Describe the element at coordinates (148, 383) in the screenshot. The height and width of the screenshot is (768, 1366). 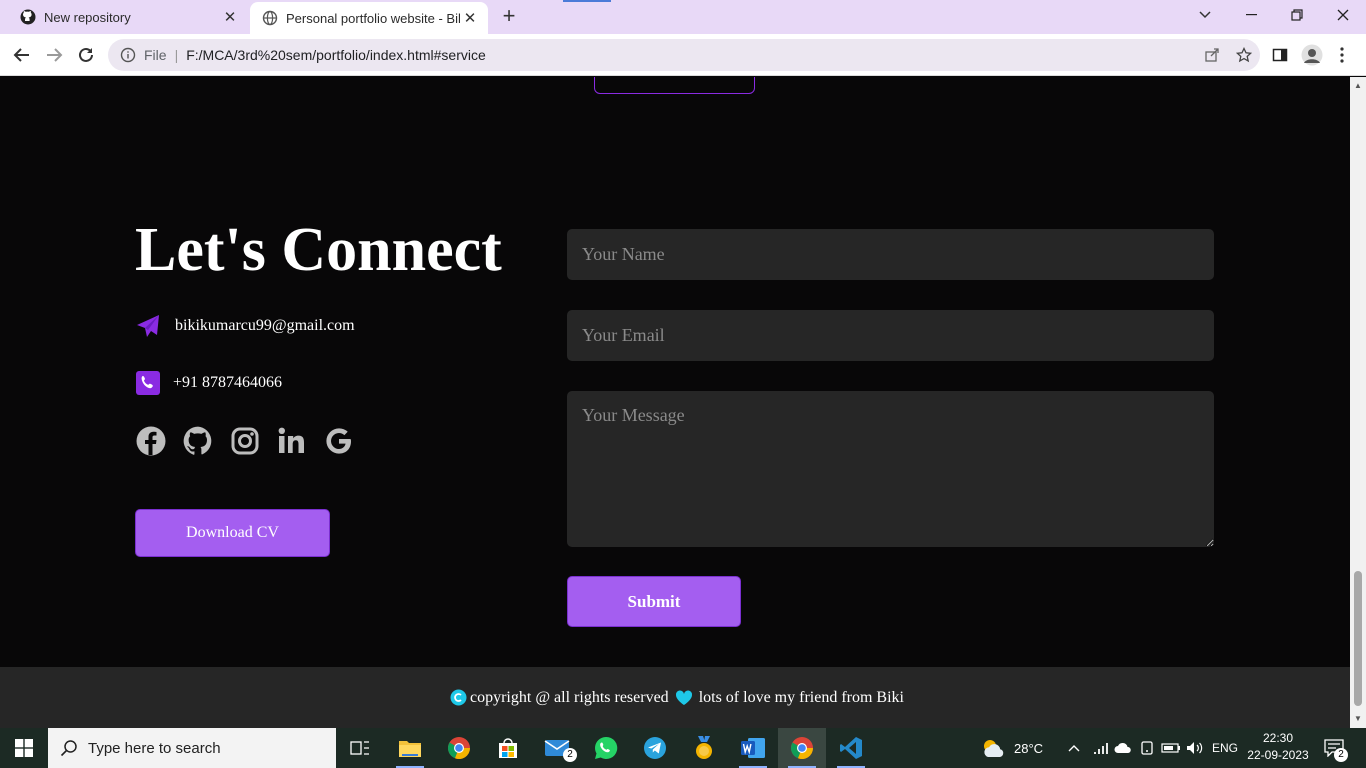
I see `phone-icon` at that location.